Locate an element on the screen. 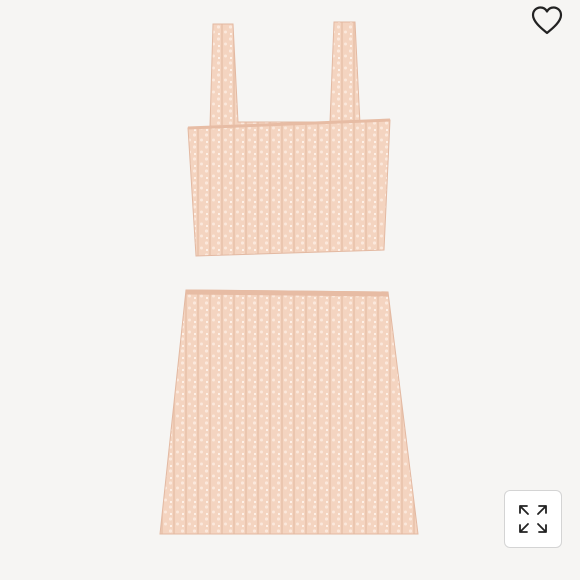  expand-arrows-icon is located at coordinates (533, 519).